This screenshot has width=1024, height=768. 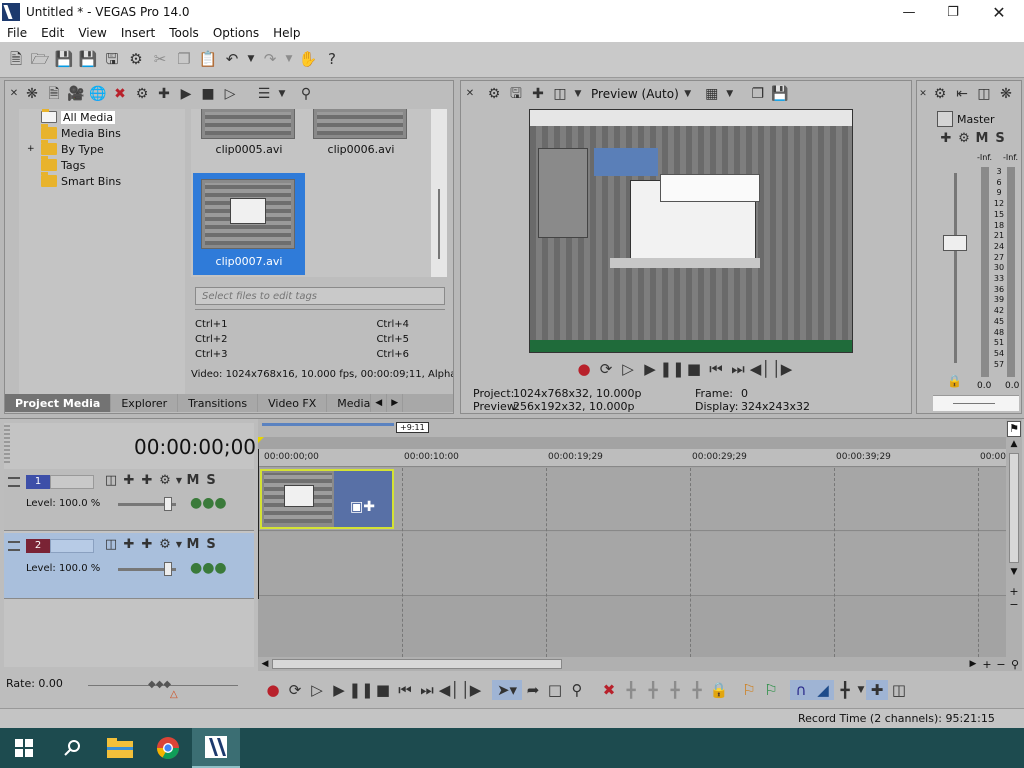 I want to click on close-button: ✕, so click(x=999, y=12).